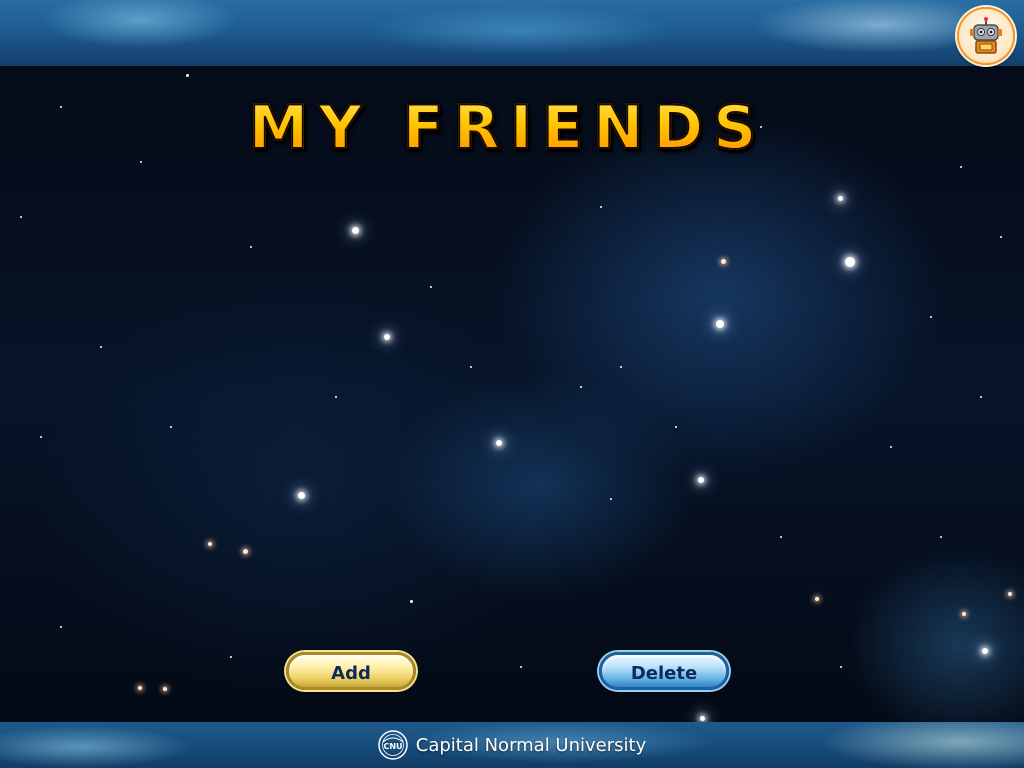 The image size is (1024, 768). What do you see at coordinates (664, 671) in the screenshot?
I see `delete-button: Delete` at bounding box center [664, 671].